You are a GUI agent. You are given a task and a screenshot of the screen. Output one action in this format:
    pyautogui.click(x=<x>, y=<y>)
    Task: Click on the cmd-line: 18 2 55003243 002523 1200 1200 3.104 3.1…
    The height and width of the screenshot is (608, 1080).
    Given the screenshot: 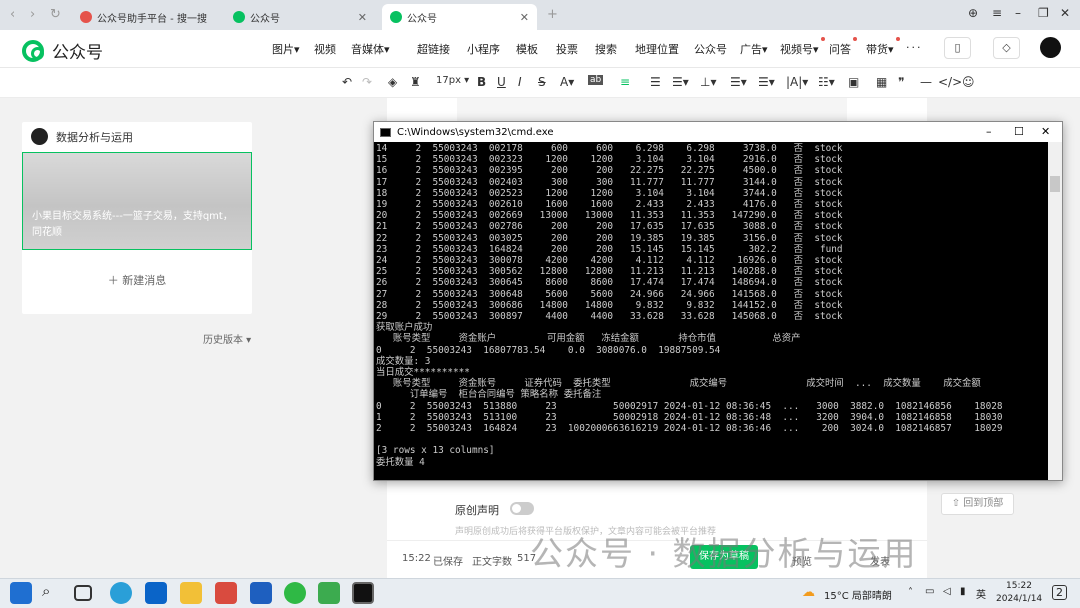 What is the action you would take?
    pyautogui.click(x=609, y=193)
    